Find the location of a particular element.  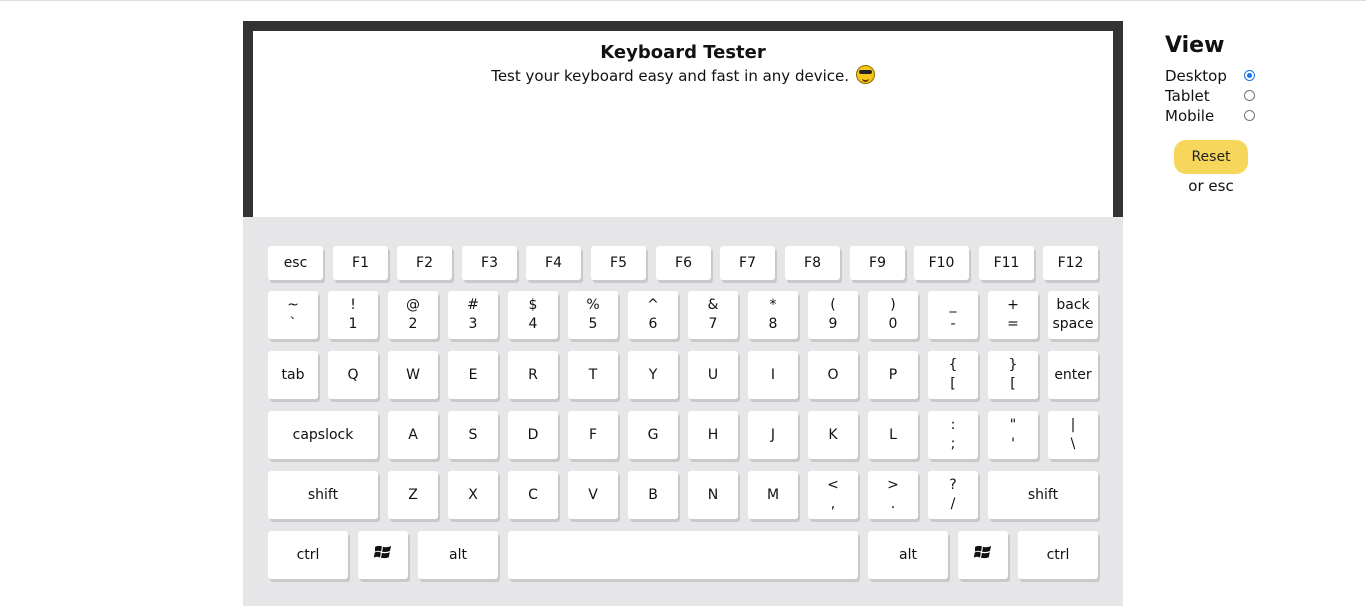

reset-button: Reset is located at coordinates (1211, 157).